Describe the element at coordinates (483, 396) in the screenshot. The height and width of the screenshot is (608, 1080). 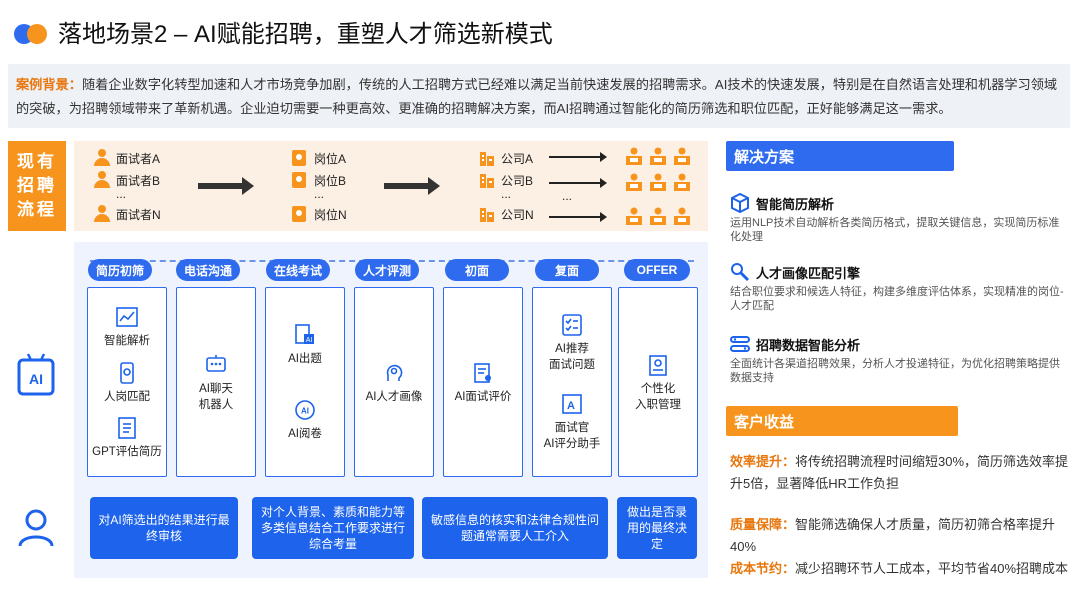
I see `feature-label: AI面试评价` at that location.